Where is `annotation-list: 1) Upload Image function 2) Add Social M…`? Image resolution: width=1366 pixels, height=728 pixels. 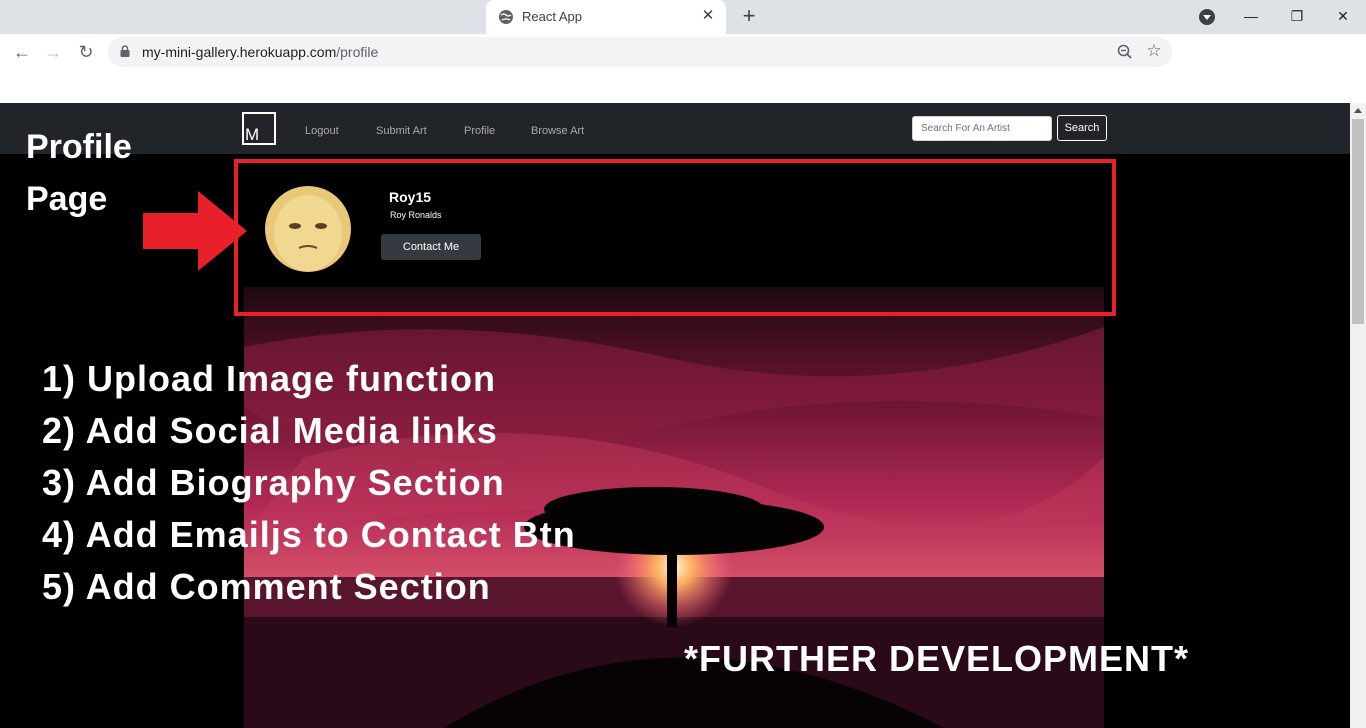
annotation-list: 1) Upload Image function 2) Add Social M… is located at coordinates (309, 483).